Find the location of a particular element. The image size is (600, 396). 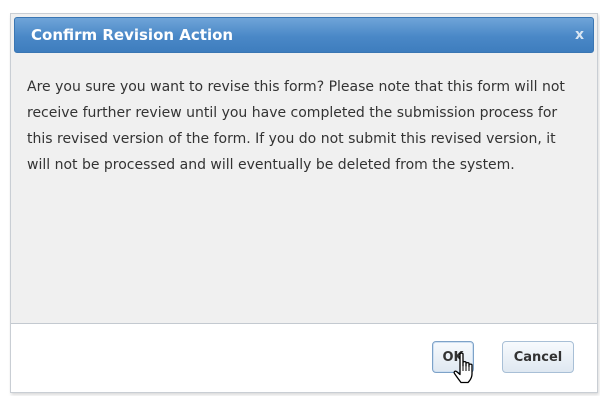

dialog-title: Confirm Revision Action is located at coordinates (132, 35).